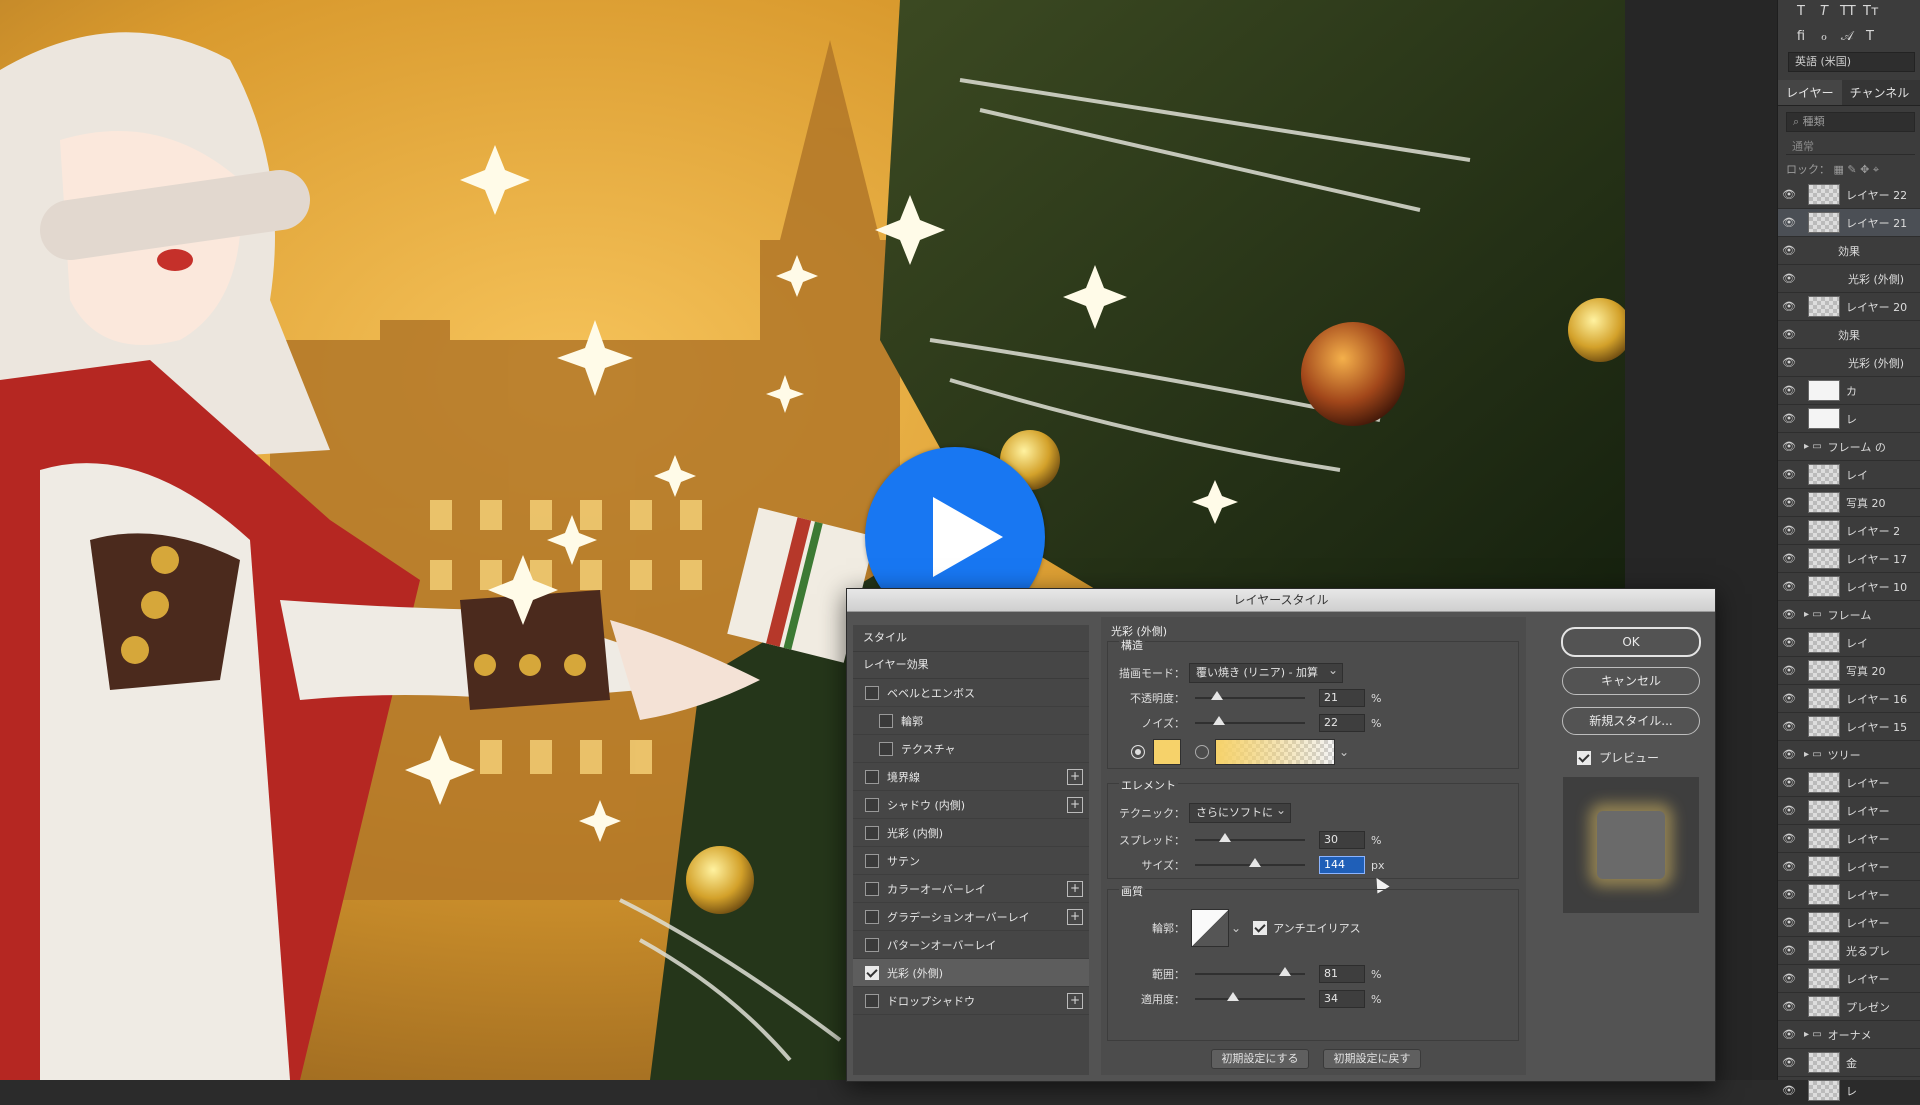  Describe the element at coordinates (1342, 865) in the screenshot. I see `size-field: 144` at that location.